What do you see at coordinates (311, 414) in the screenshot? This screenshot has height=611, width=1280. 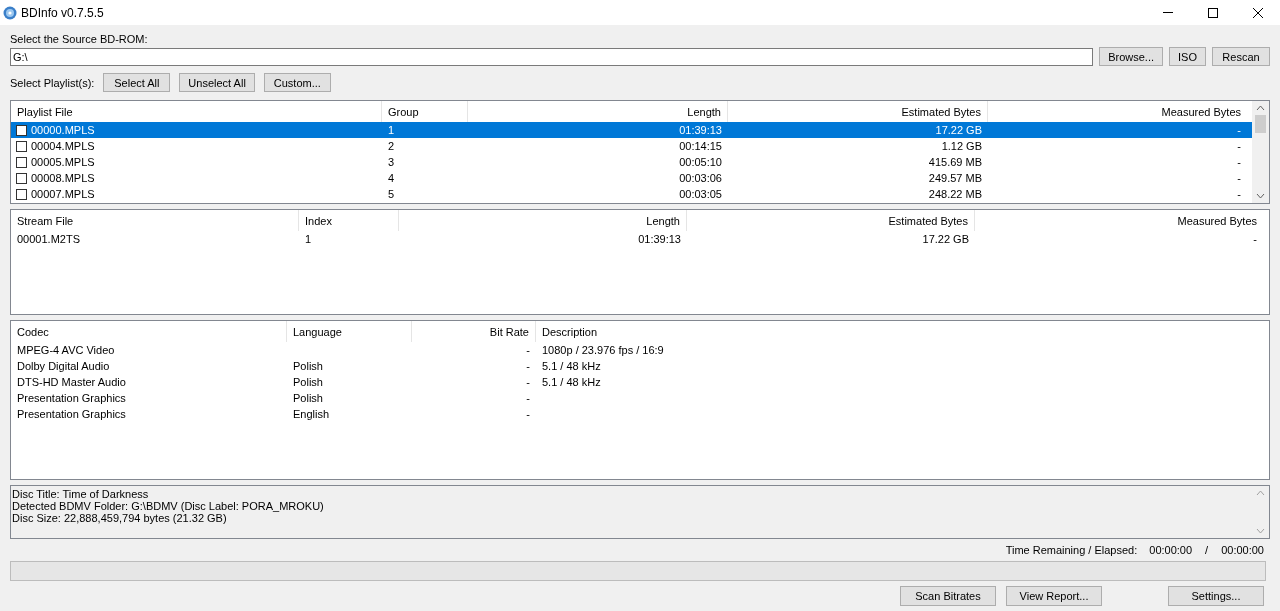 I see `table-cell: English` at bounding box center [311, 414].